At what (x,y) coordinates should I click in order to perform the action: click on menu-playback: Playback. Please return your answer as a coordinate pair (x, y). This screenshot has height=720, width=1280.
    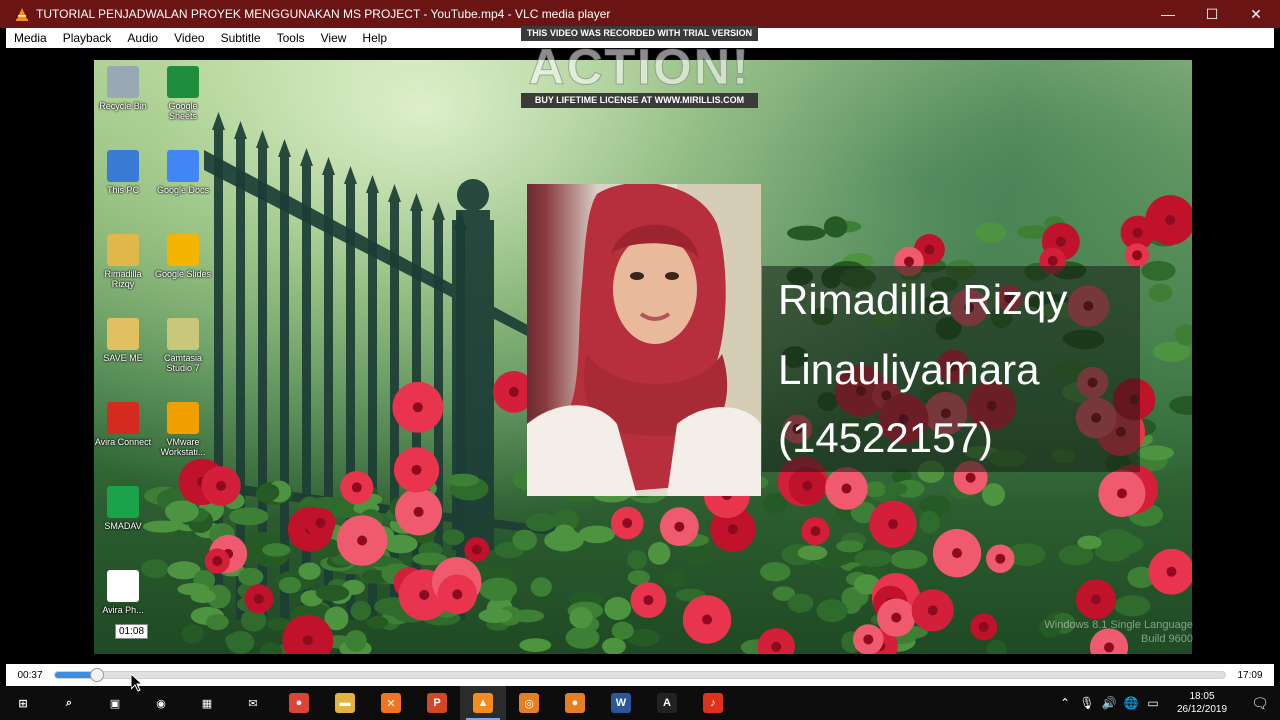
    Looking at the image, I should click on (87, 38).